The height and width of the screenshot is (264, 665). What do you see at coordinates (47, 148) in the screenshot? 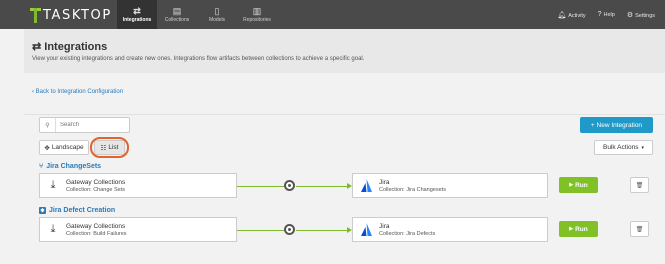
I see `landscape-icon: ✥` at bounding box center [47, 148].